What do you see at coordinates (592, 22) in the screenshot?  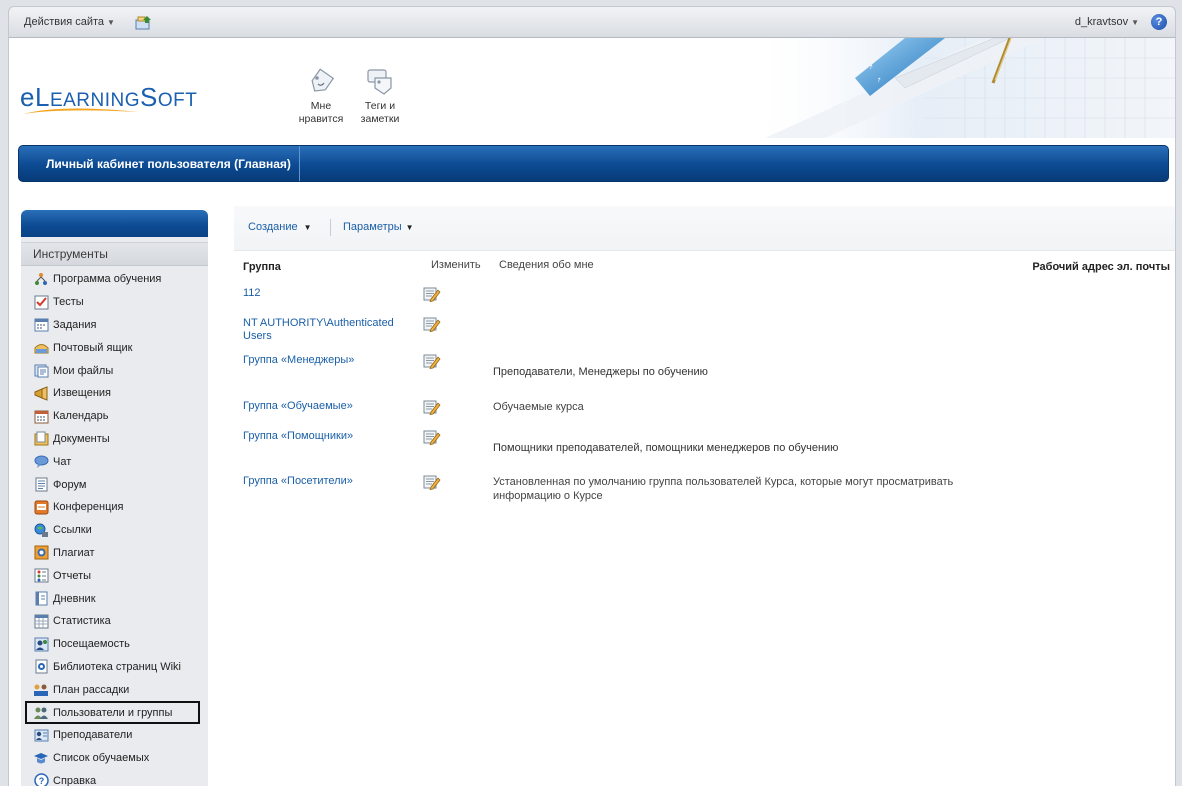 I see `top-bar: Действия сайта ▼ d_kravtsov ▼ ?` at bounding box center [592, 22].